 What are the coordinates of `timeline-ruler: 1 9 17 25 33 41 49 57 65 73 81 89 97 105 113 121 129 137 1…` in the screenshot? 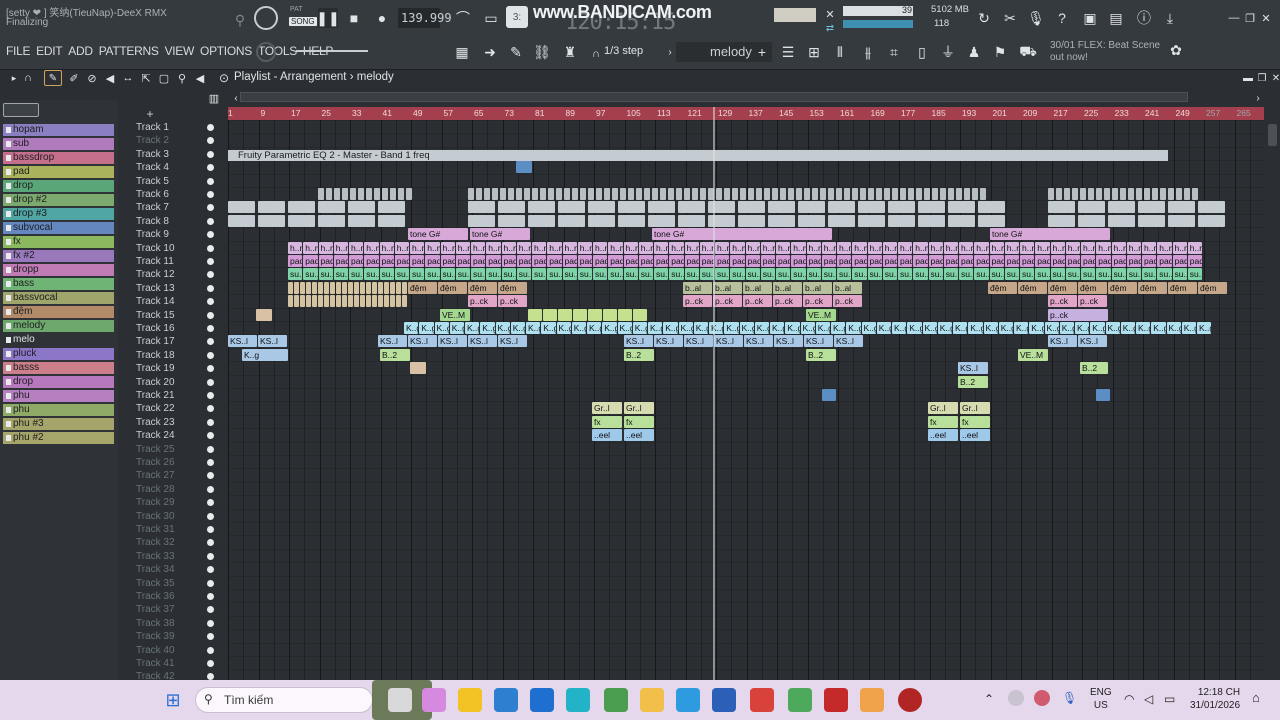 It's located at (746, 114).